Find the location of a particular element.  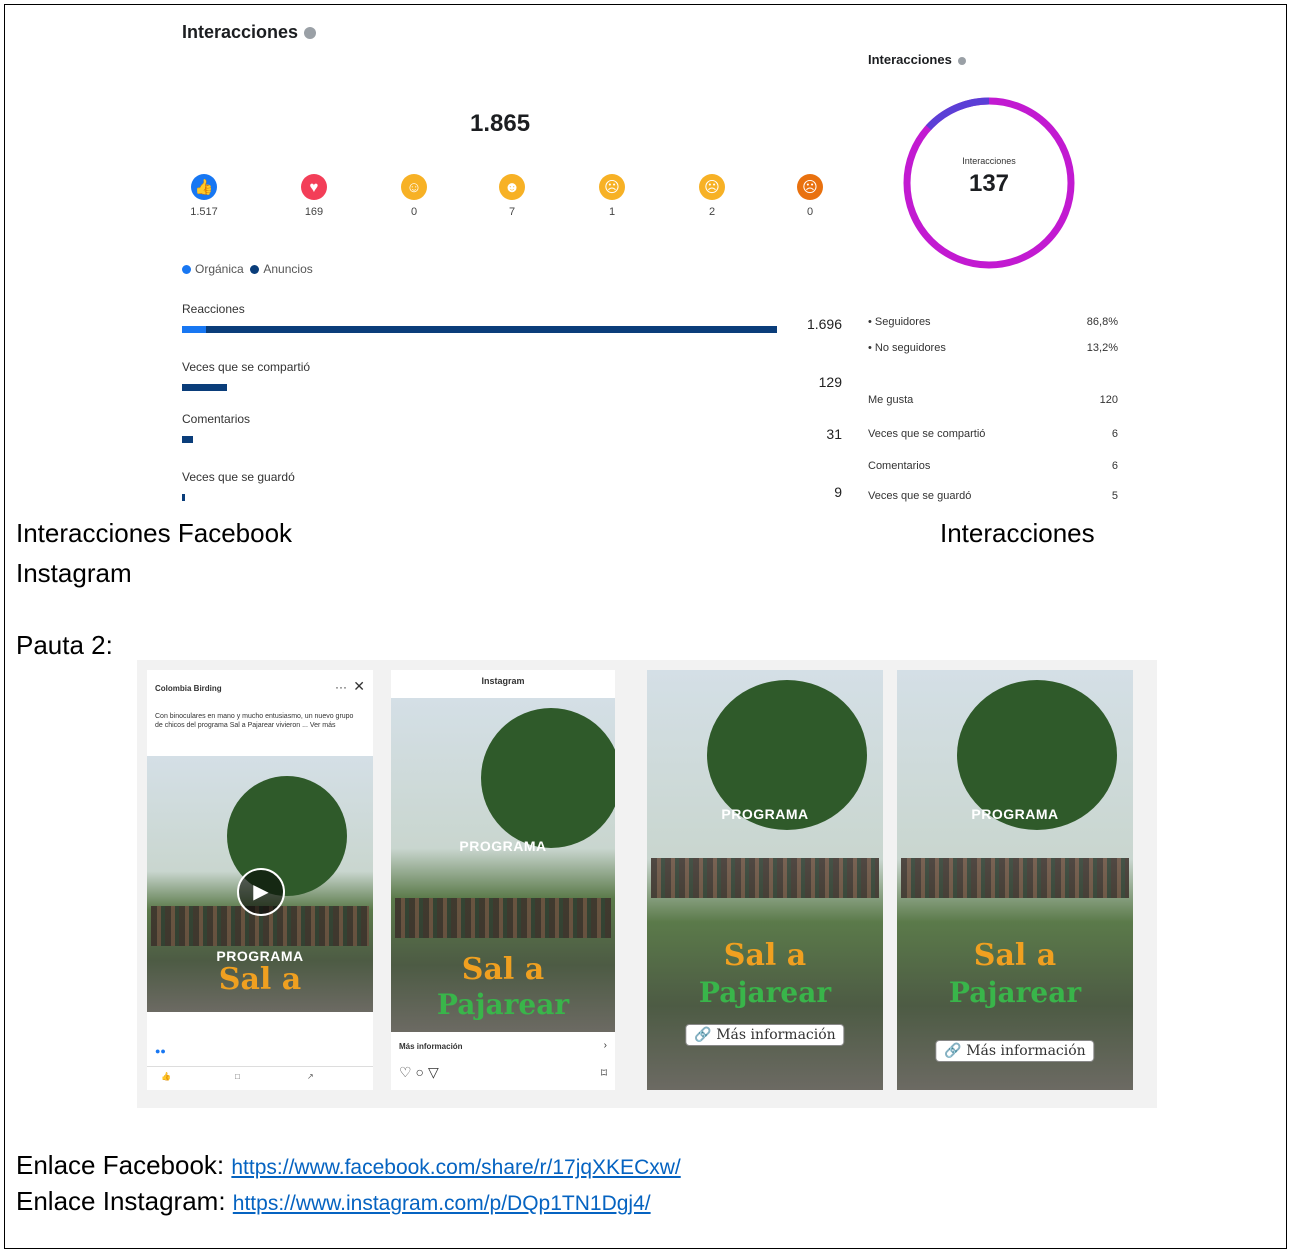

ig-metric-label: Me gusta is located at coordinates (891, 400).